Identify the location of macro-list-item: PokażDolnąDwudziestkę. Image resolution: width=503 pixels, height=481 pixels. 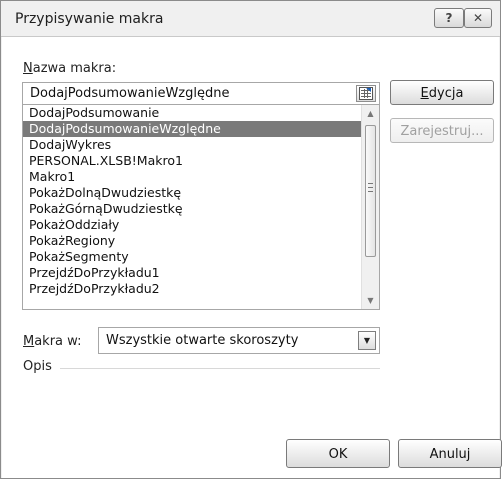
(192, 193).